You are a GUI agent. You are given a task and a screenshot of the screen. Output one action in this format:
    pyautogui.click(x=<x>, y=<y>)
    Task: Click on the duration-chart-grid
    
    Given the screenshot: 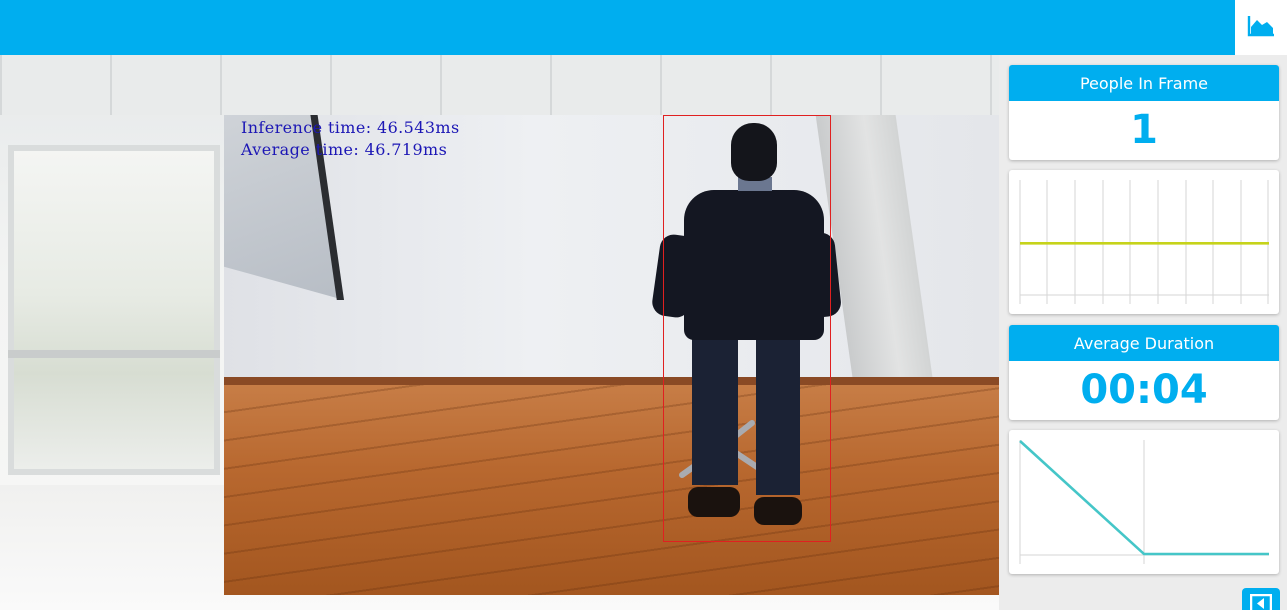 What is the action you would take?
    pyautogui.click(x=1144, y=502)
    